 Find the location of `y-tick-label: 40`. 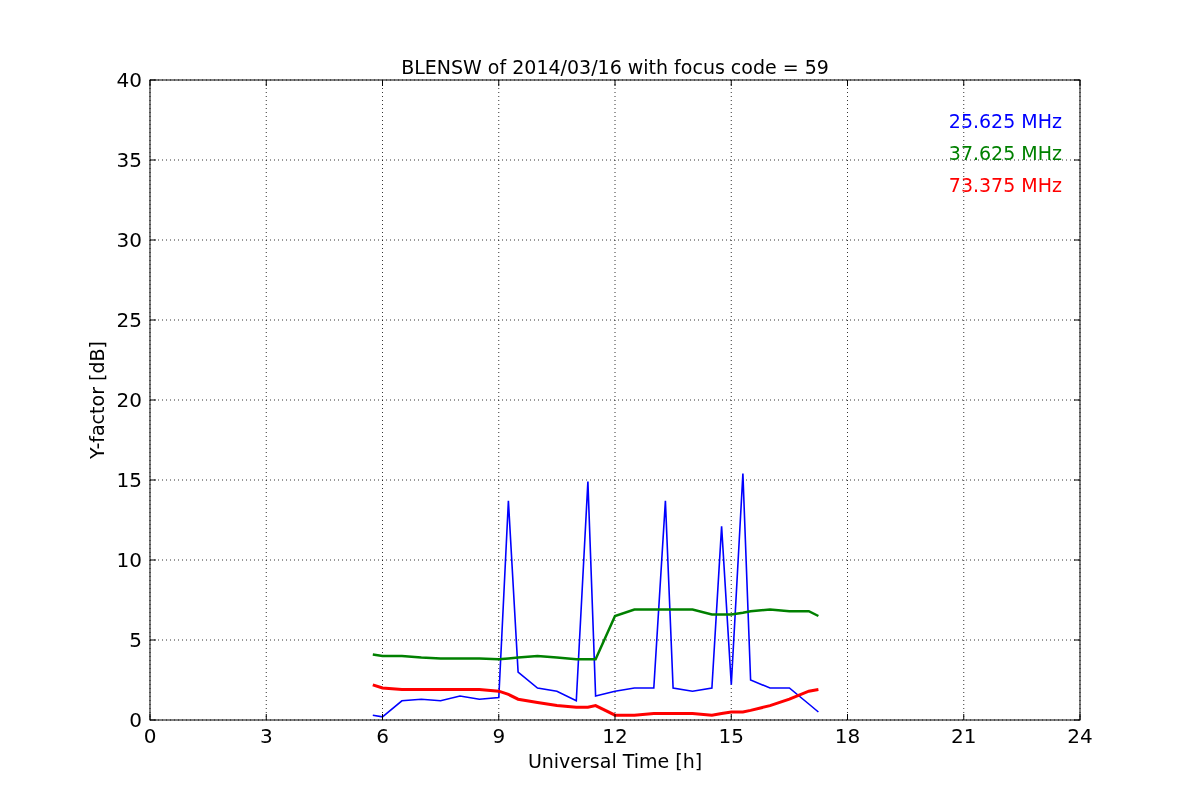

y-tick-label: 40 is located at coordinates (129, 80).